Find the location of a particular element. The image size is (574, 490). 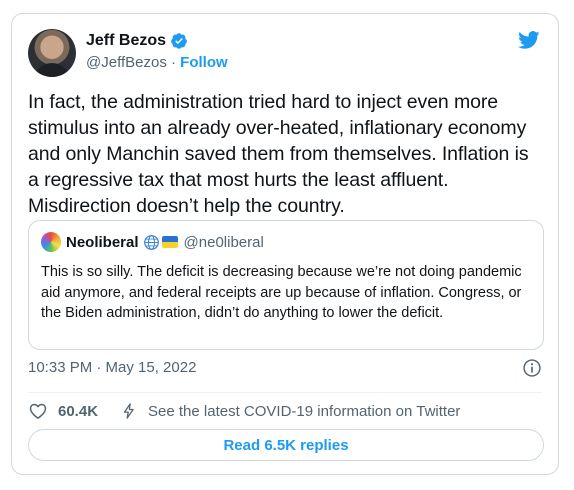

tweet-timestamp: 10:33 PM · May 15, 2022 is located at coordinates (112, 367).